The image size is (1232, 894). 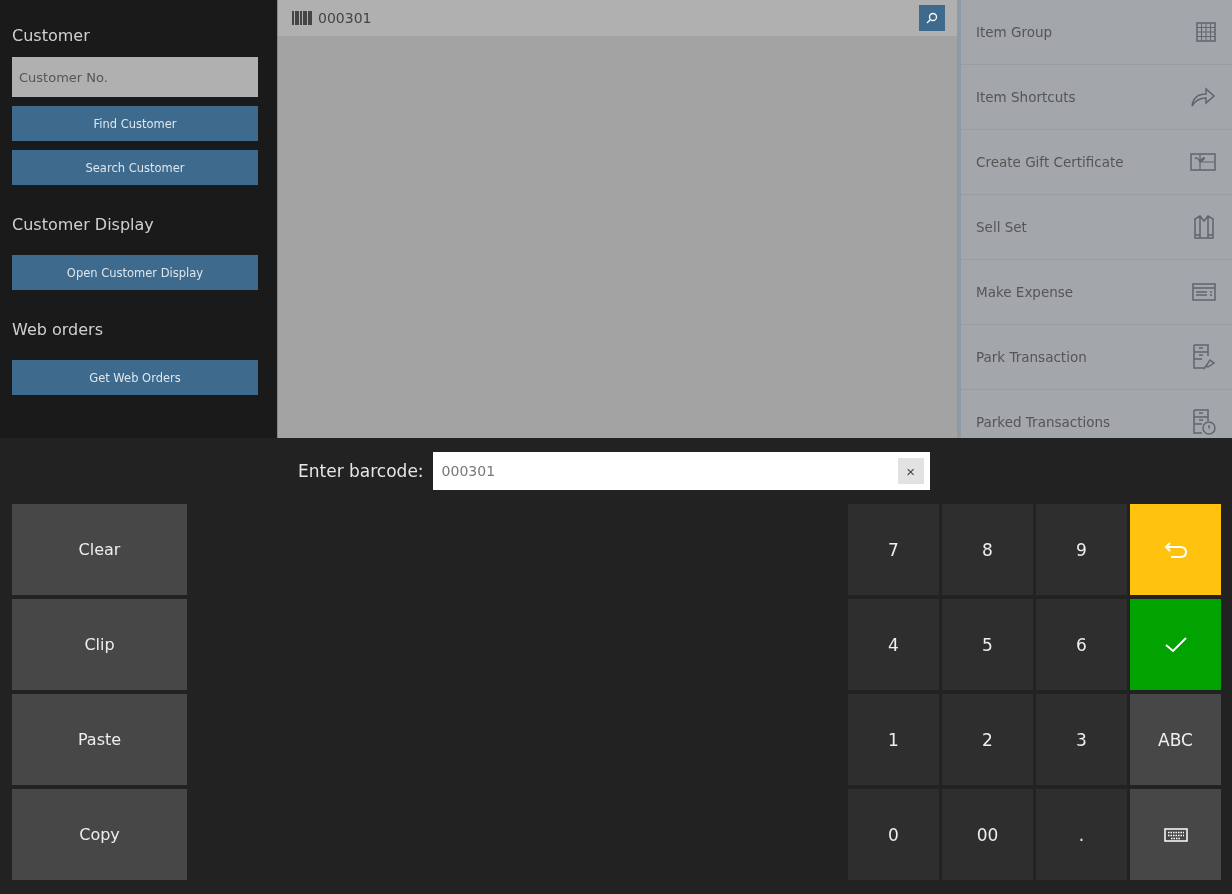 What do you see at coordinates (1026, 97) in the screenshot?
I see `action-label: Item Shortcuts` at bounding box center [1026, 97].